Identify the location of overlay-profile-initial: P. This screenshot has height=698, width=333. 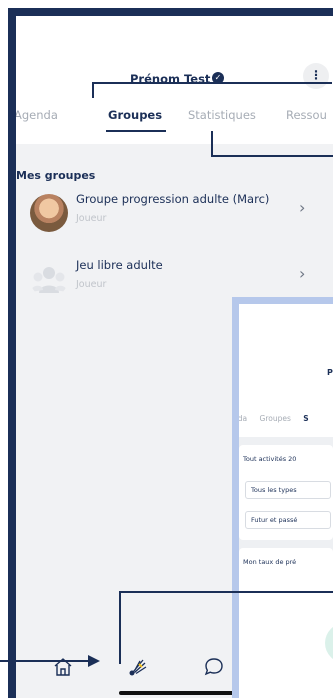
(330, 372).